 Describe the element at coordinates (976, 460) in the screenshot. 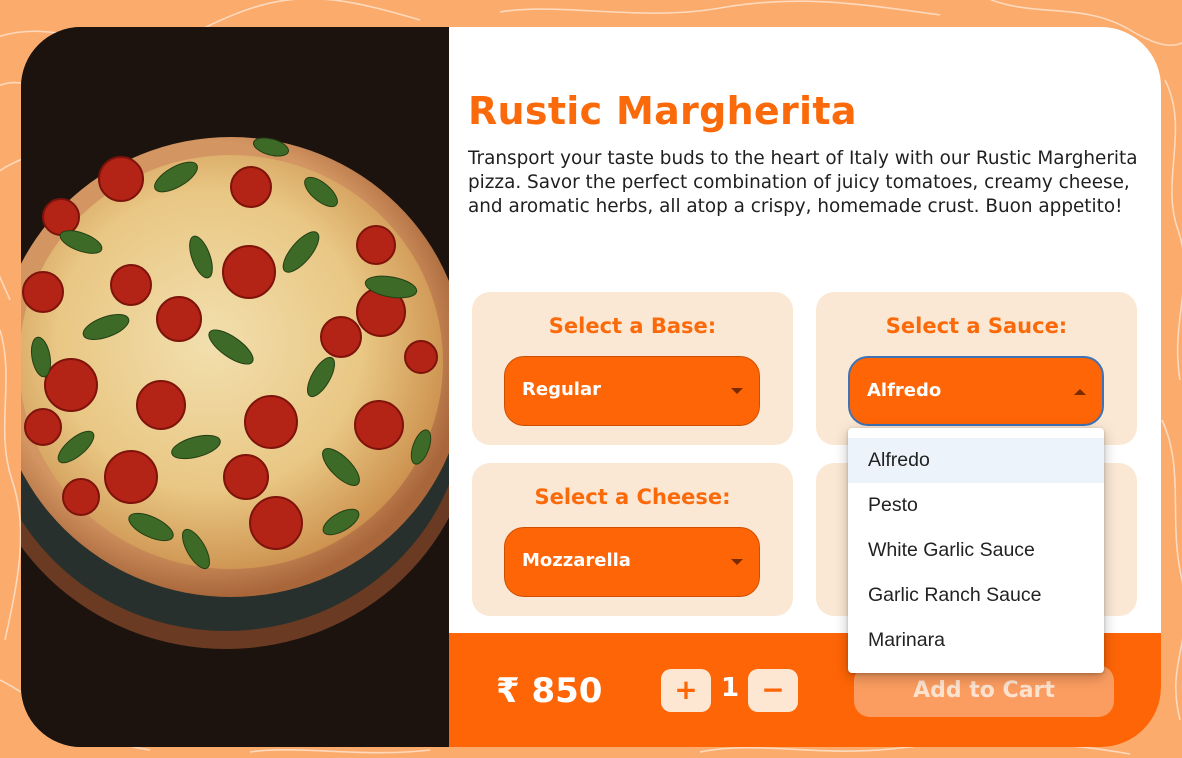

I see `sauce-option-alfredo: Alfredo` at that location.